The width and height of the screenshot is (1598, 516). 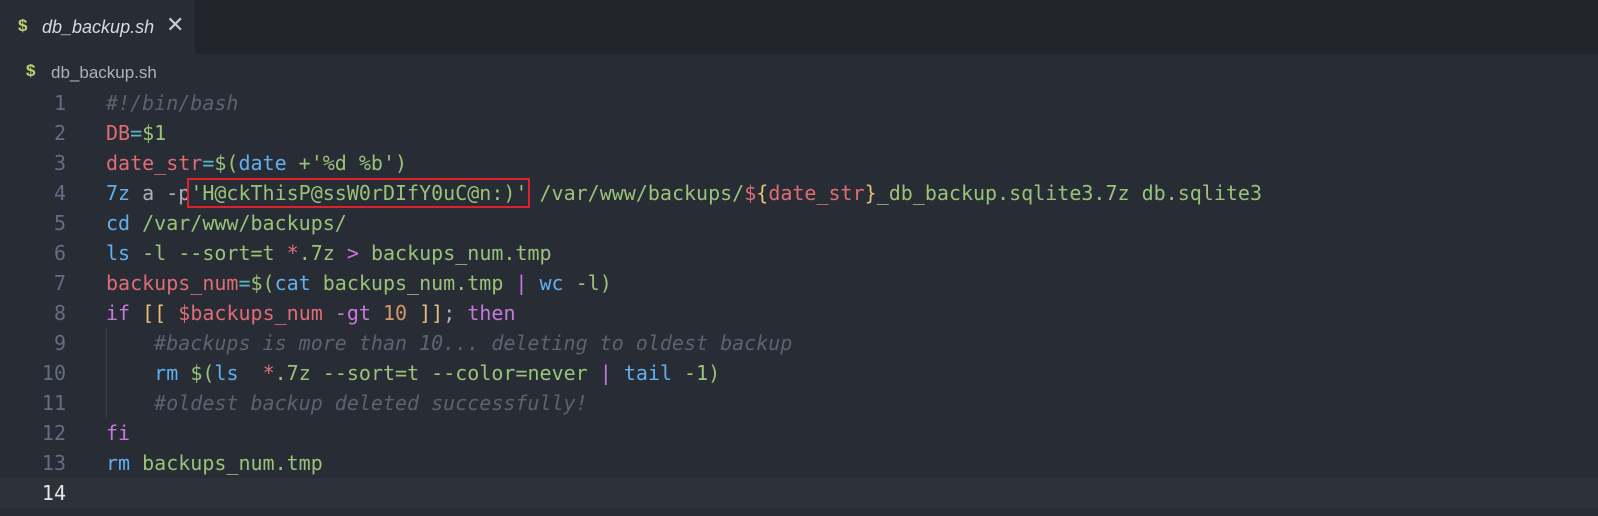 I want to click on code-token: DB, so click(x=118, y=133).